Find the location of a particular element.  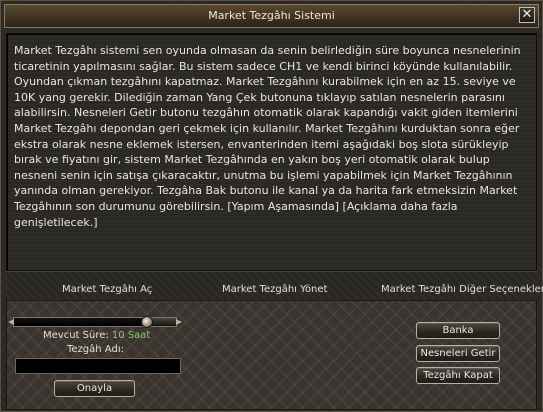

duration-slider-fill is located at coordinates (80, 322).